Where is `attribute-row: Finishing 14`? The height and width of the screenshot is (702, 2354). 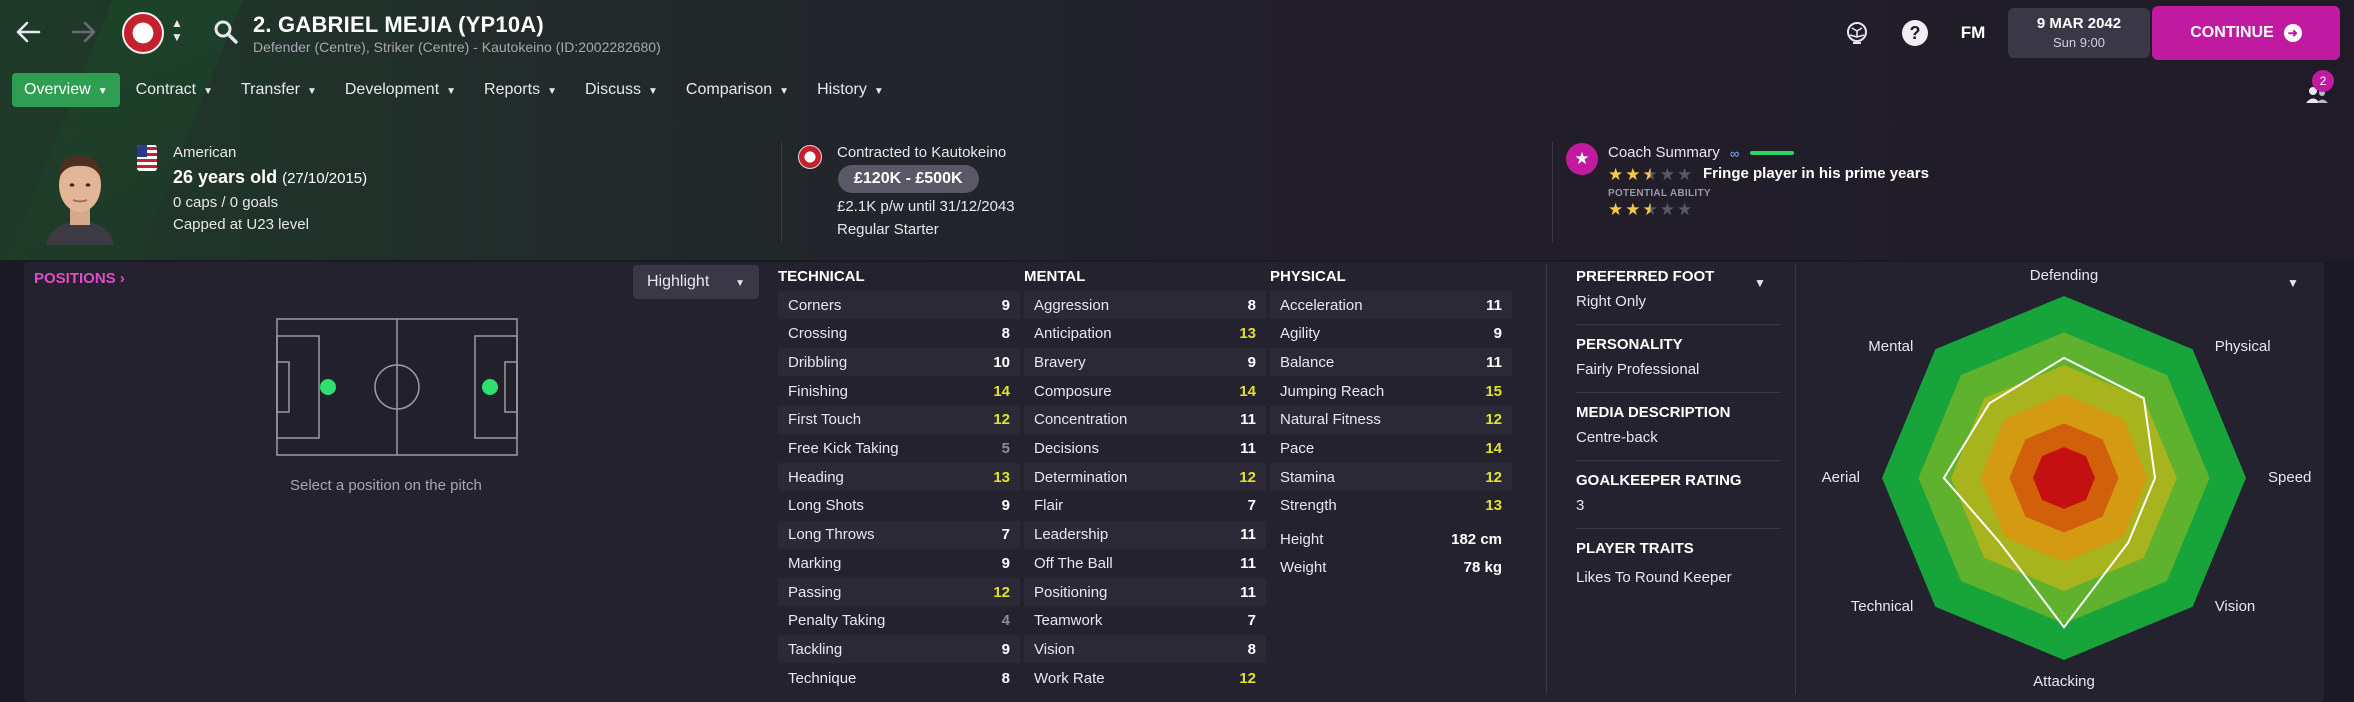
attribute-row: Finishing 14 is located at coordinates (899, 391).